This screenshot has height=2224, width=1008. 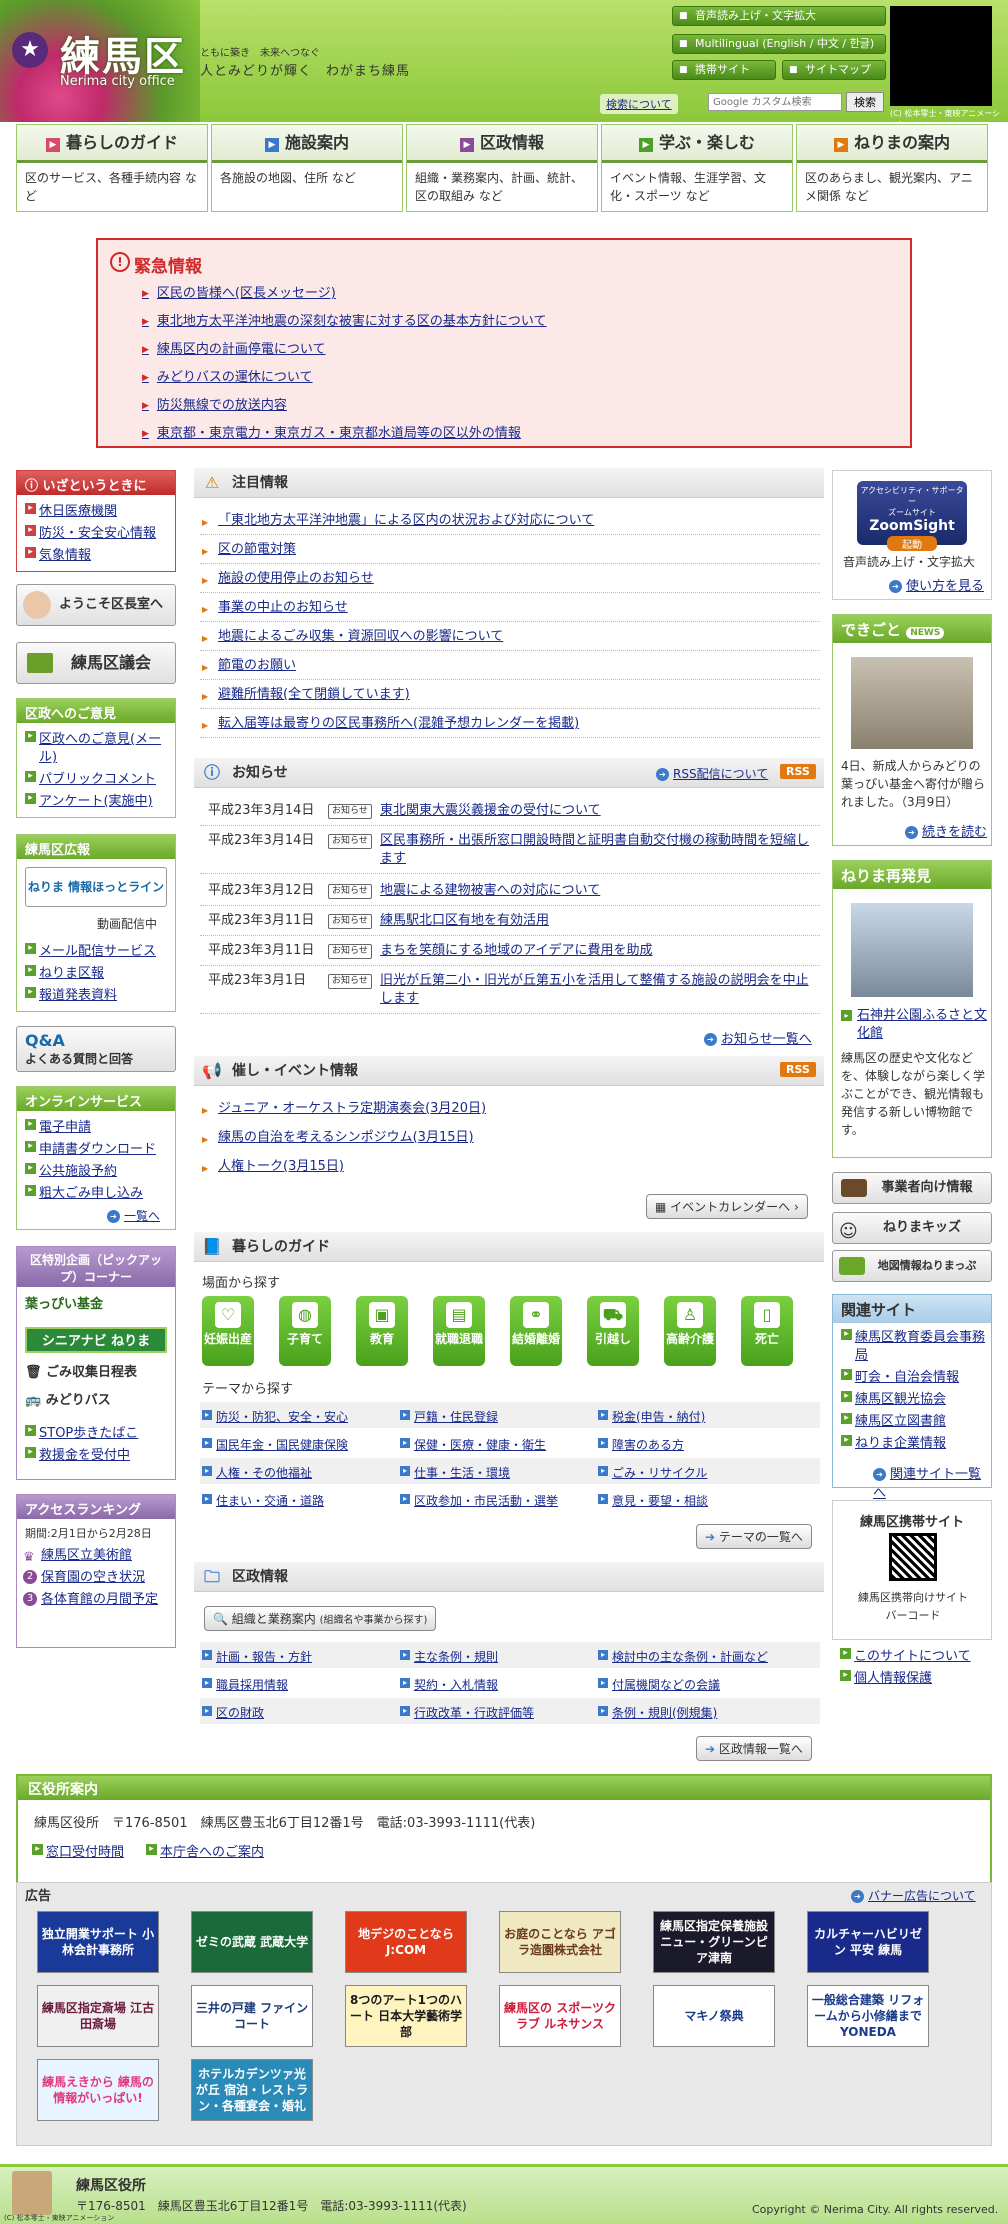 What do you see at coordinates (560, 2016) in the screenshot?
I see `ad-banner: 練馬区の スポーツクラブ ルネサンス` at bounding box center [560, 2016].